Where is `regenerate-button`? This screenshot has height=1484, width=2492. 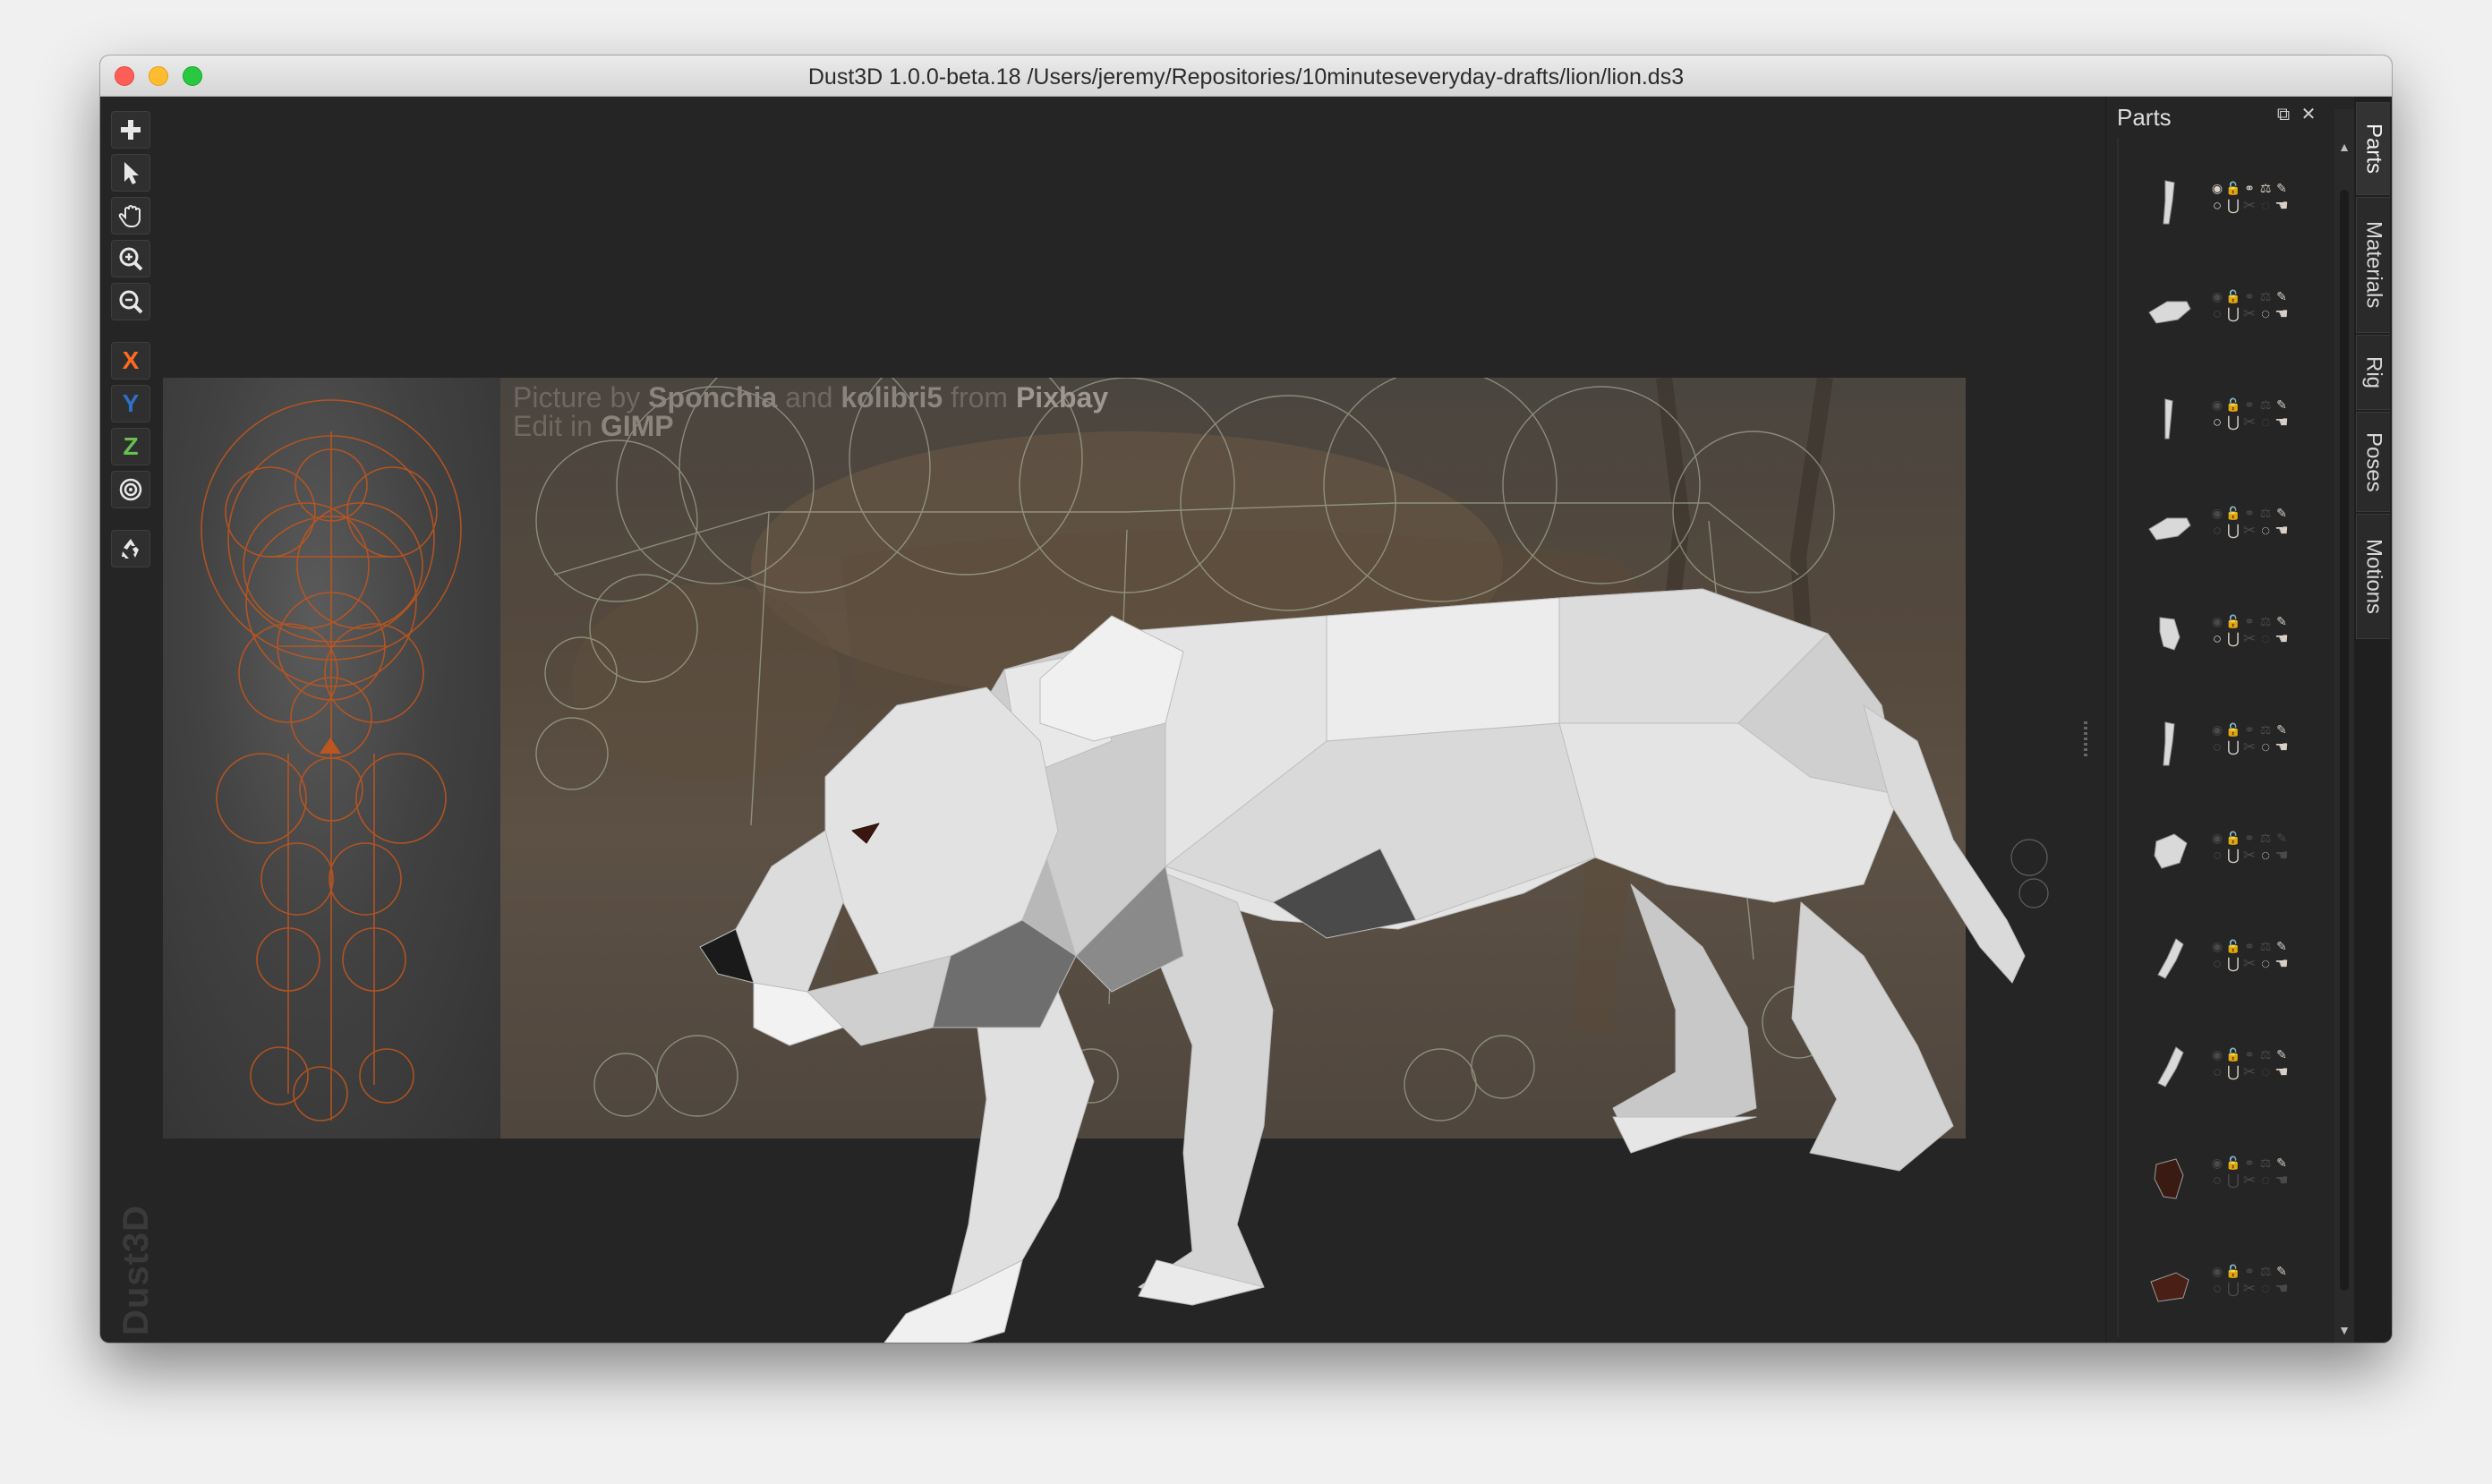 regenerate-button is located at coordinates (130, 548).